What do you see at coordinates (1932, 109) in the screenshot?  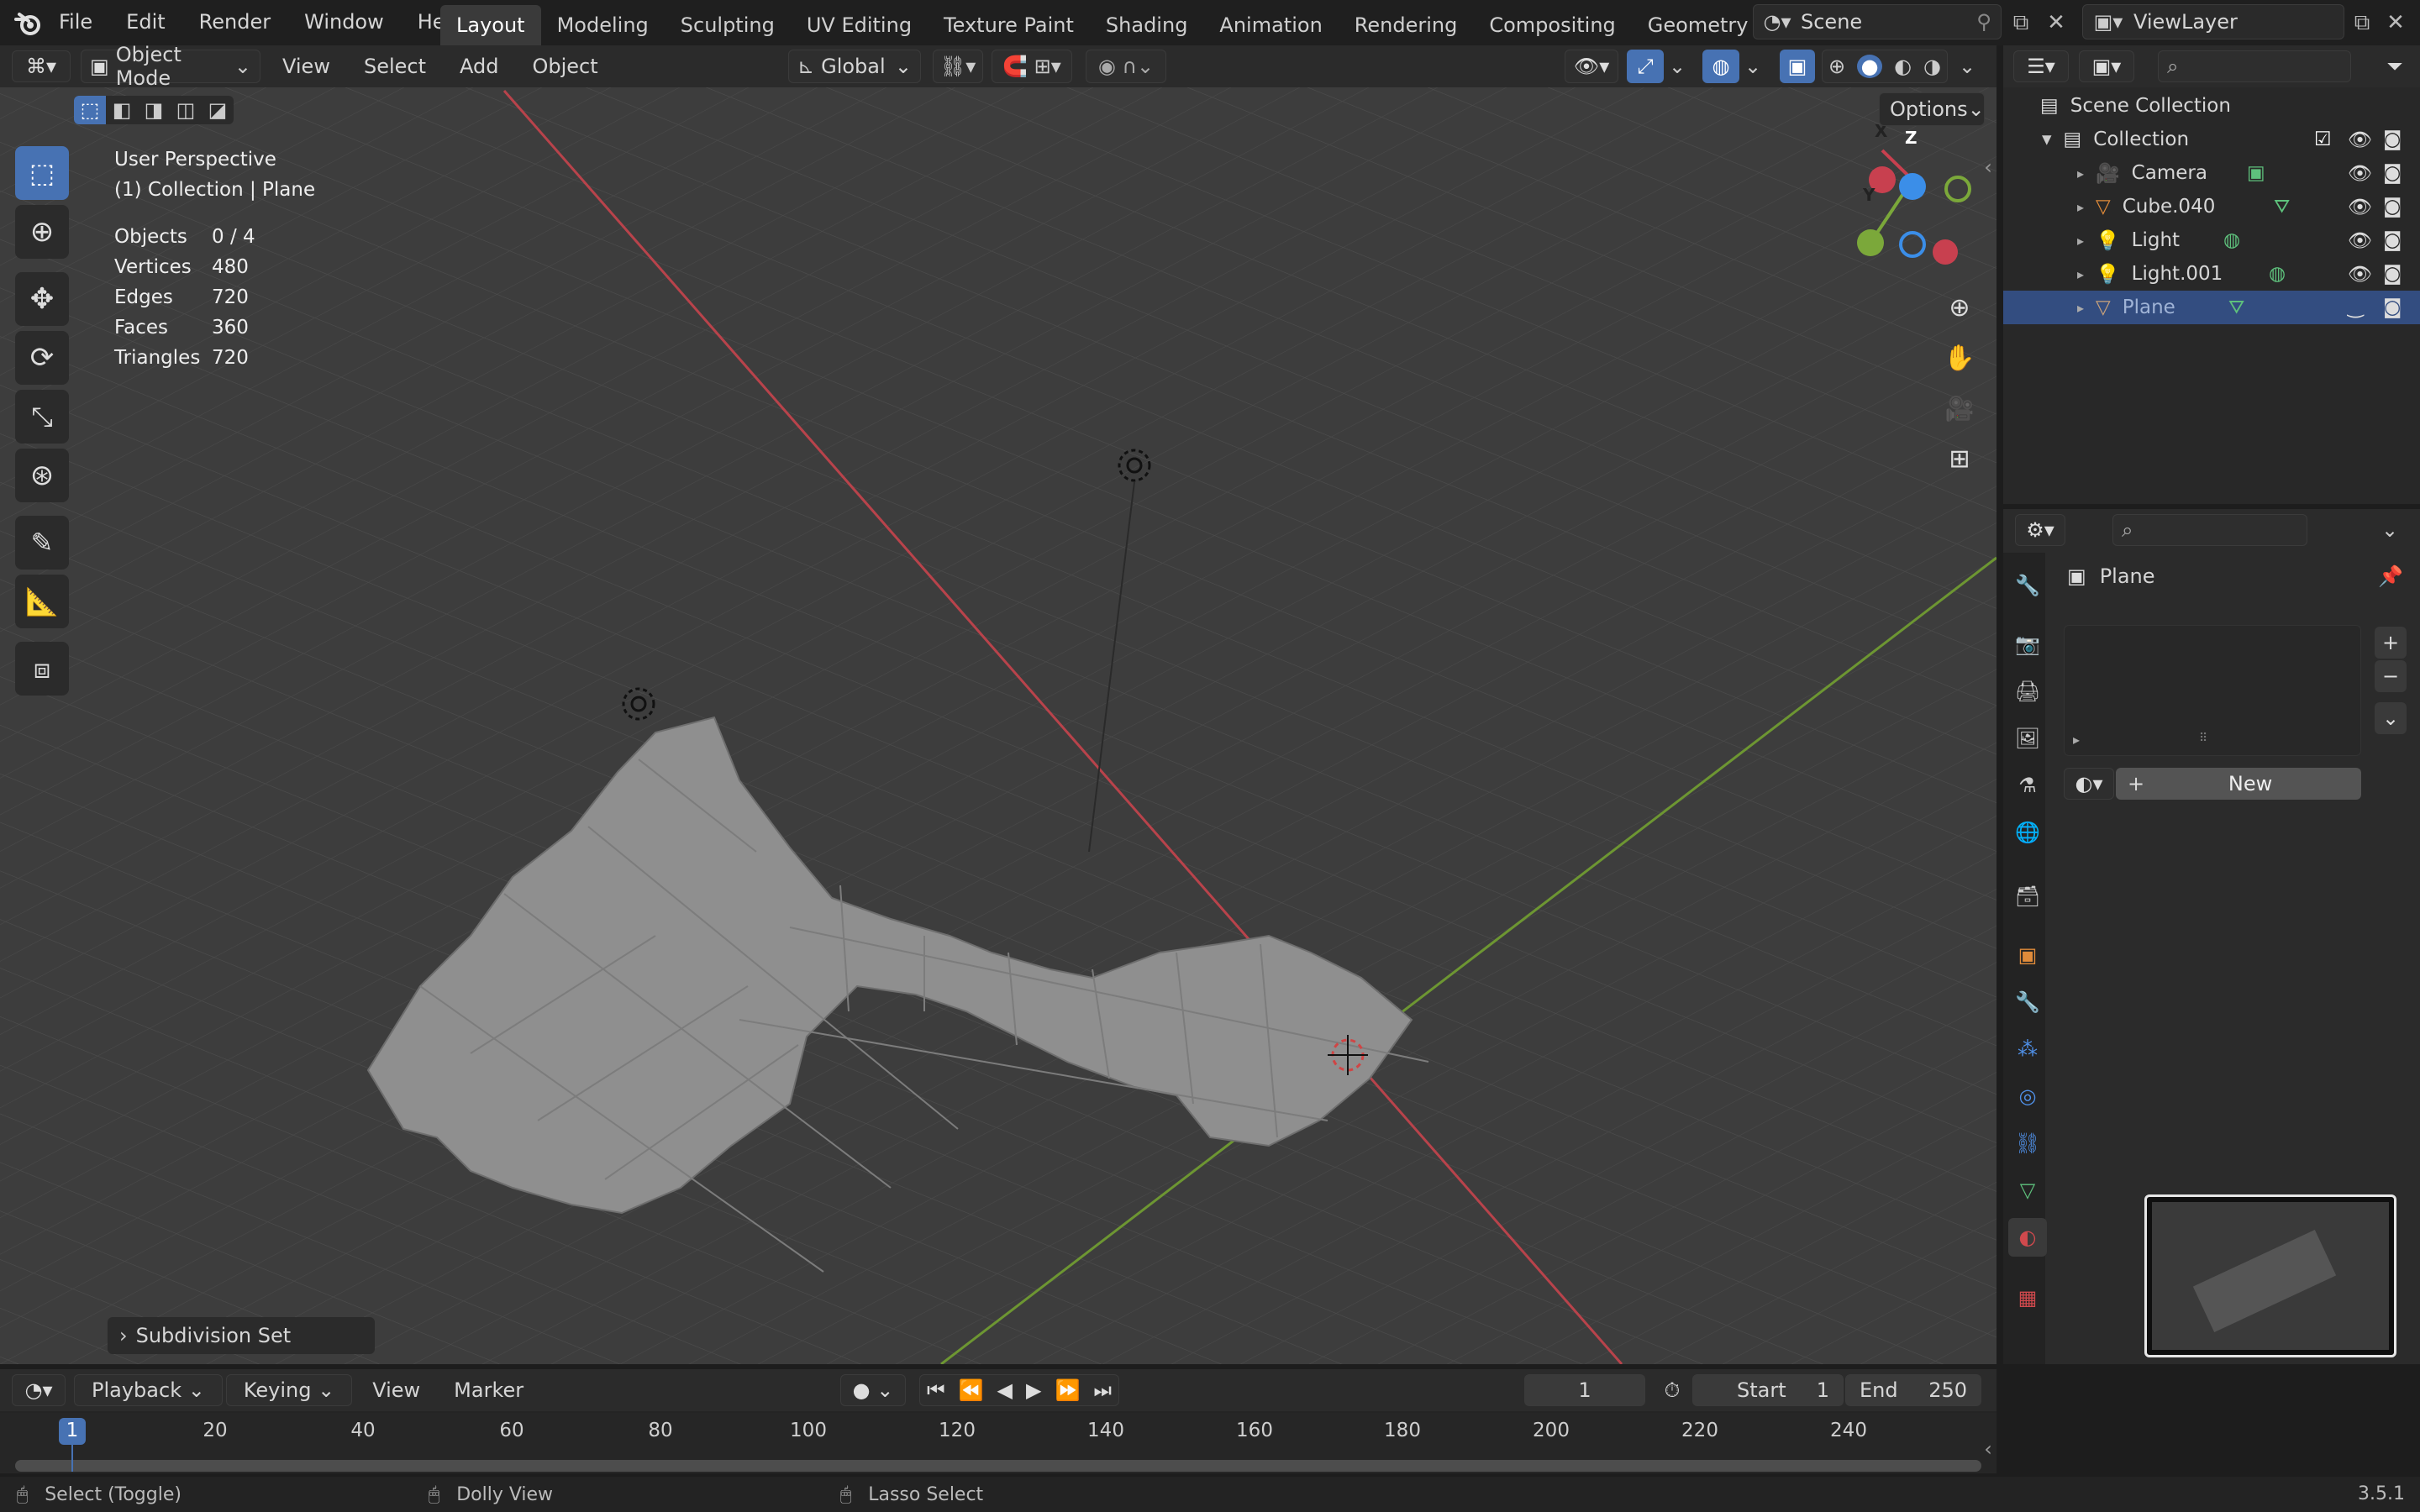 I see `options-dropdown: Options ⌄` at bounding box center [1932, 109].